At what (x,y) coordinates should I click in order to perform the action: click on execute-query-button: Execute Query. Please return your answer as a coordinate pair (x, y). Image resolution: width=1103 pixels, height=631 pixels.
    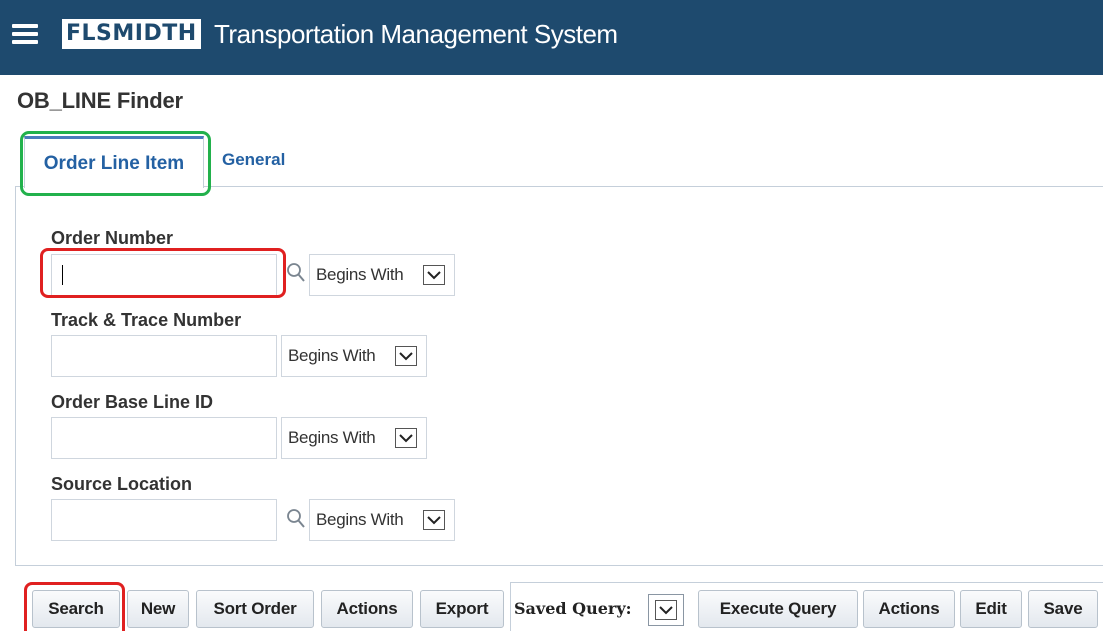
    Looking at the image, I should click on (778, 609).